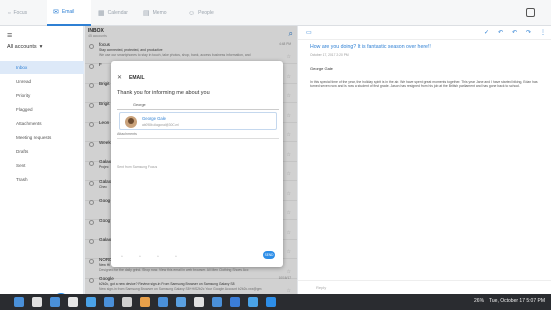 The image size is (551, 310). I want to click on tab-memo-label: Memo, so click(159, 13).